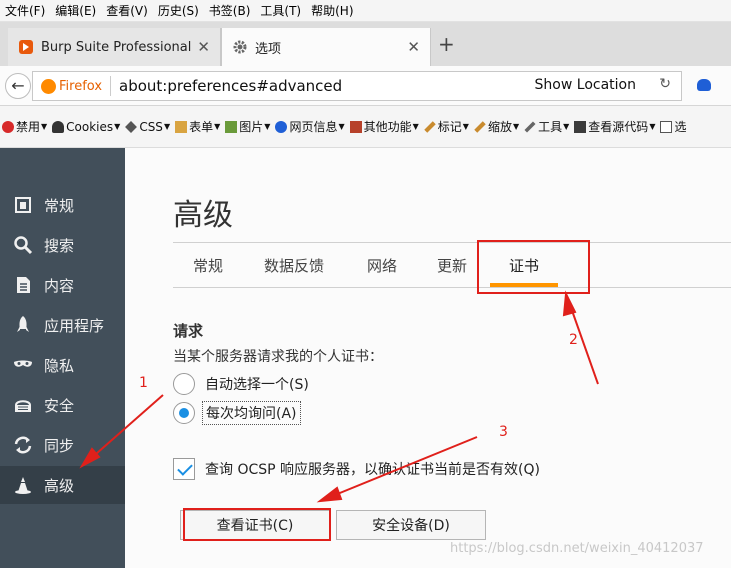  Describe the element at coordinates (143, 383) in the screenshot. I see `annotation-number-1: 1` at that location.